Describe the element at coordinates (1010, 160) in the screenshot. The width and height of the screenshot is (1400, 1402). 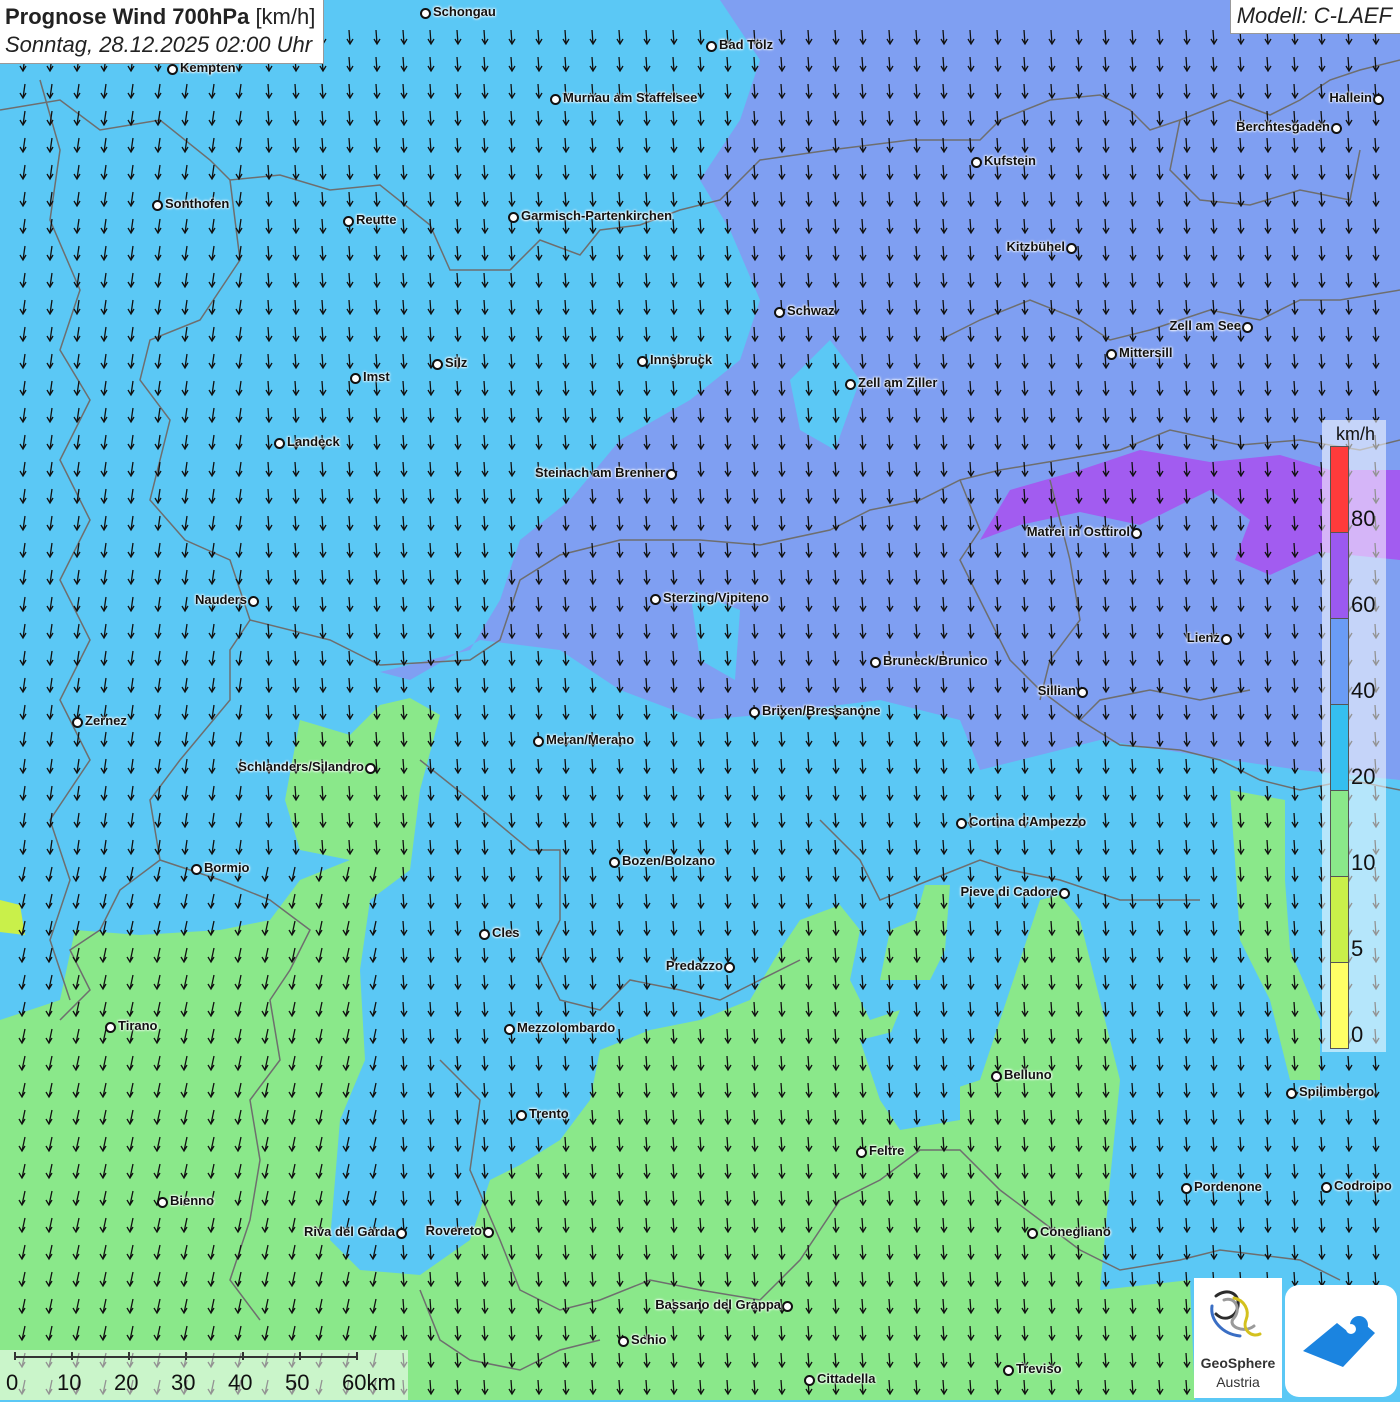
I see `city-label: Kufstein` at that location.